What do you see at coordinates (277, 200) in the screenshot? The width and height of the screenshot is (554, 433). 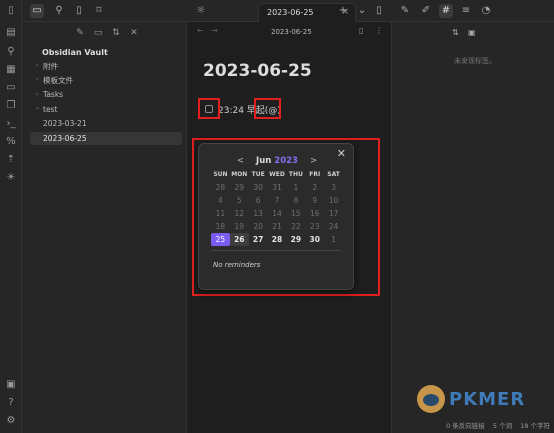 I see `calendar-day: 7` at bounding box center [277, 200].